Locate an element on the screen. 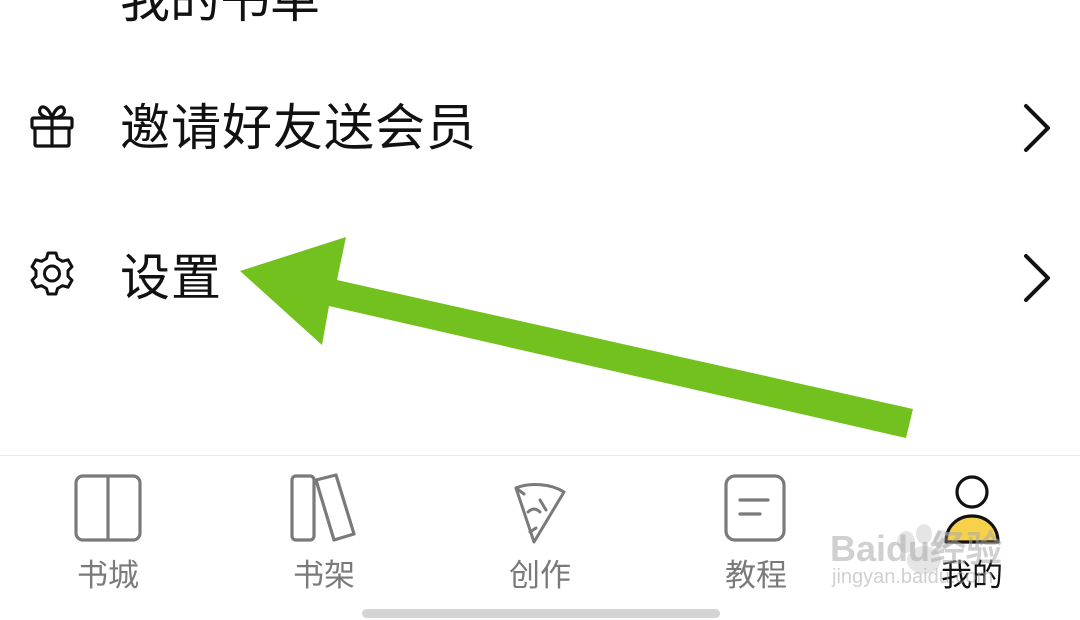 This screenshot has width=1080, height=620. tab-mine: 我的 is located at coordinates (972, 531).